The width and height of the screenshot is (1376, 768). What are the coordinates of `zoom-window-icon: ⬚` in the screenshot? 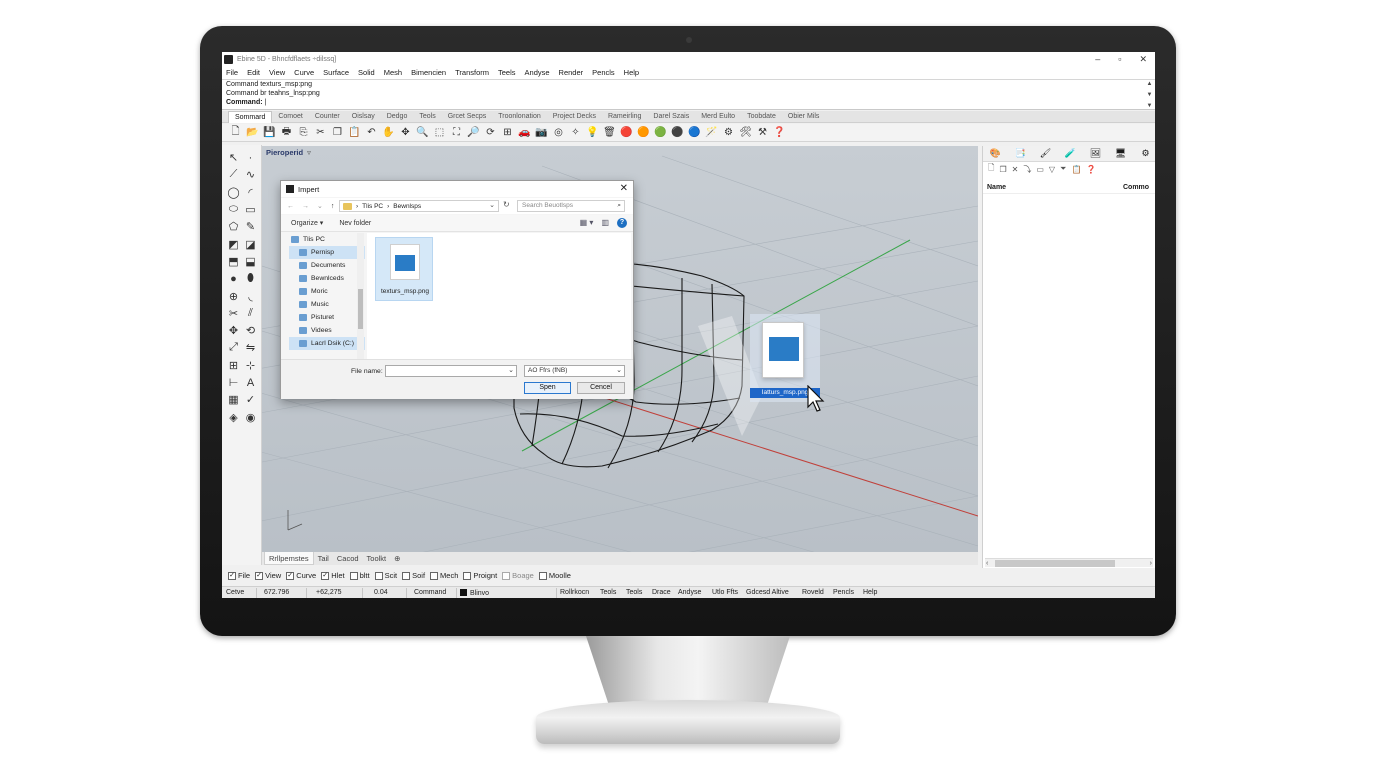 It's located at (439, 133).